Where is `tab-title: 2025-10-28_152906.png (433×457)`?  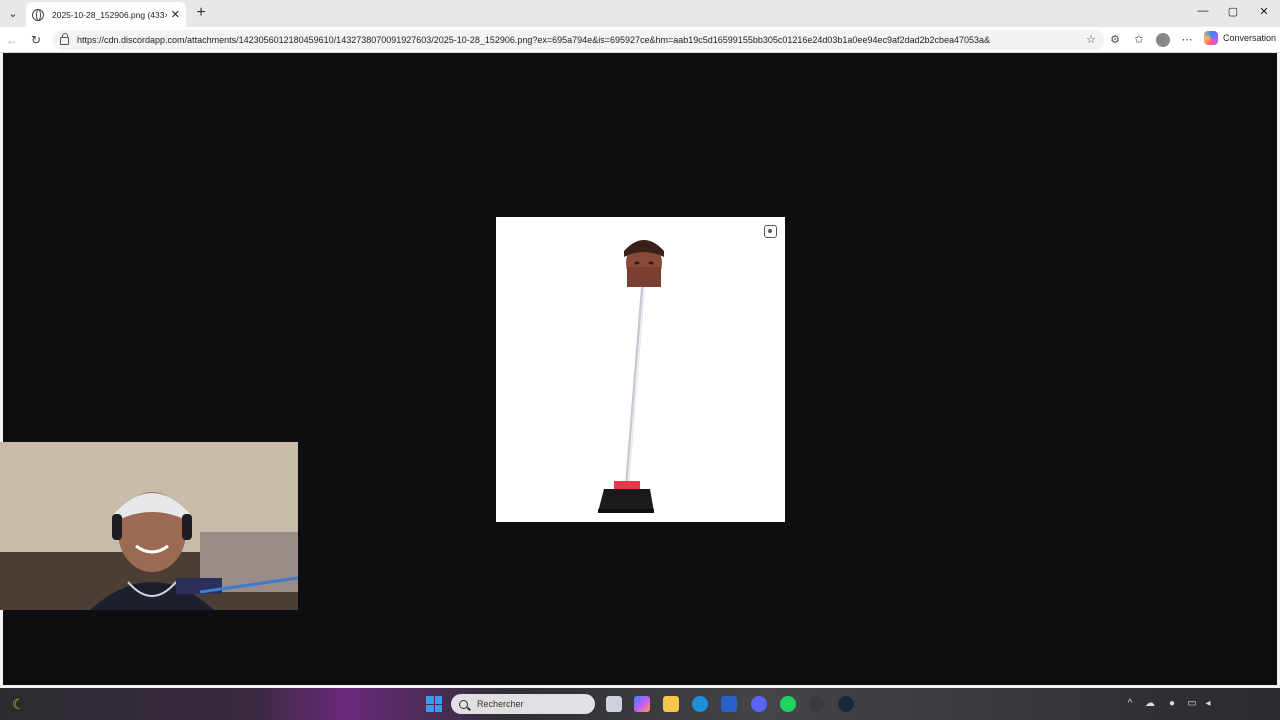 tab-title: 2025-10-28_152906.png (433×457) is located at coordinates (109, 14).